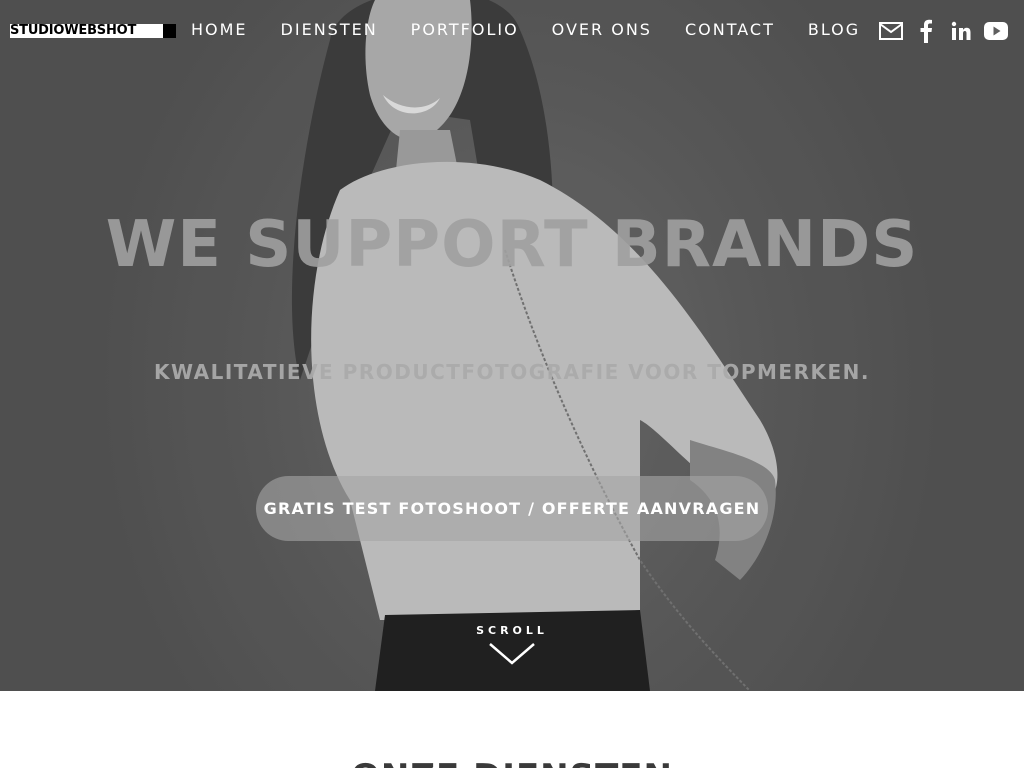 The width and height of the screenshot is (1024, 768). Describe the element at coordinates (73, 31) in the screenshot. I see `logo-text: STUDIOWEBSHOT` at that location.